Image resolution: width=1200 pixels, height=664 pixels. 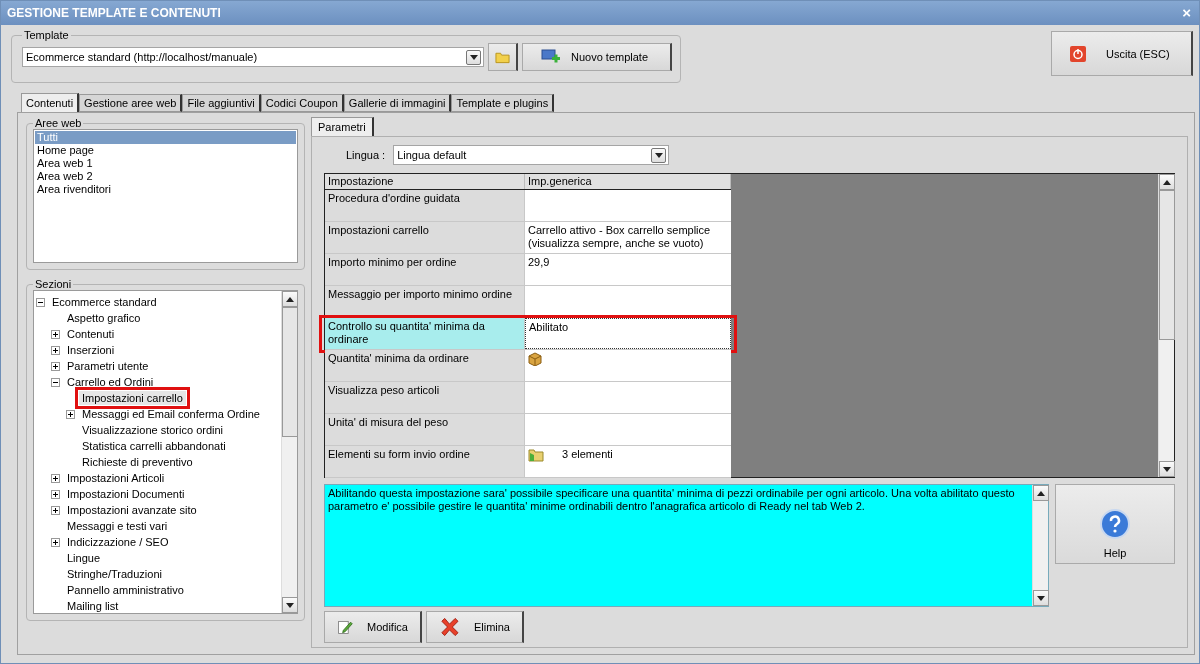 What do you see at coordinates (628, 333) in the screenshot?
I see `table-cell: Abilitato` at bounding box center [628, 333].